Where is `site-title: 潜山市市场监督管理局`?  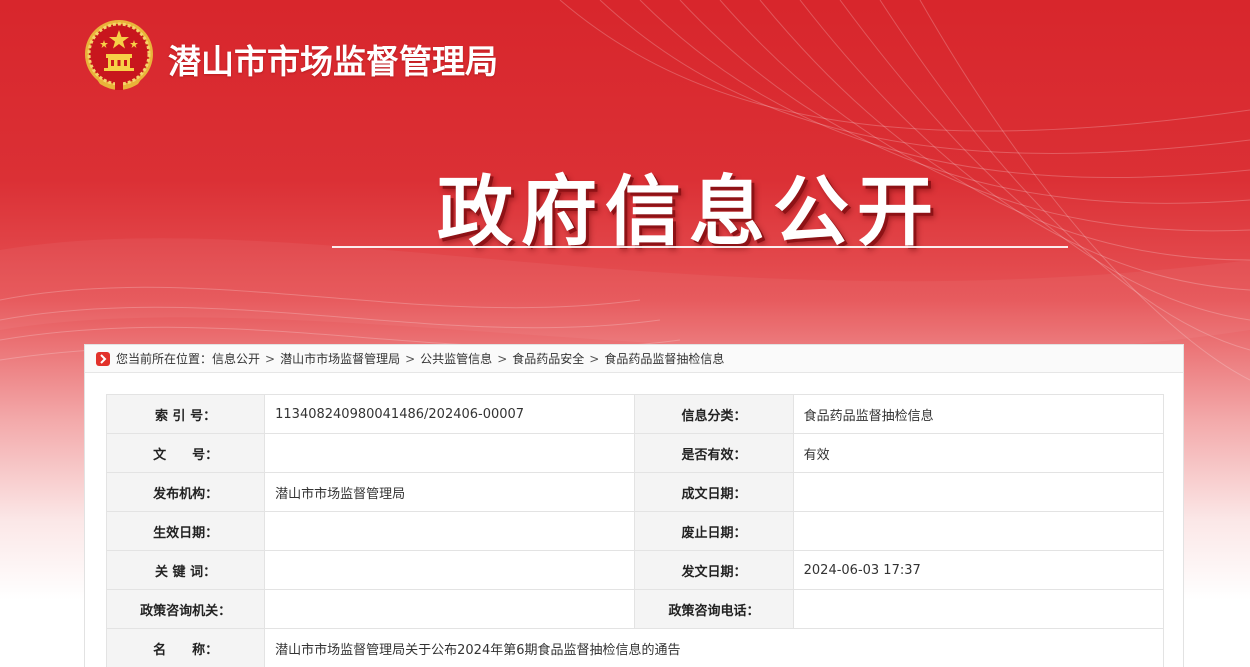
site-title: 潜山市市场监督管理局 is located at coordinates (333, 61).